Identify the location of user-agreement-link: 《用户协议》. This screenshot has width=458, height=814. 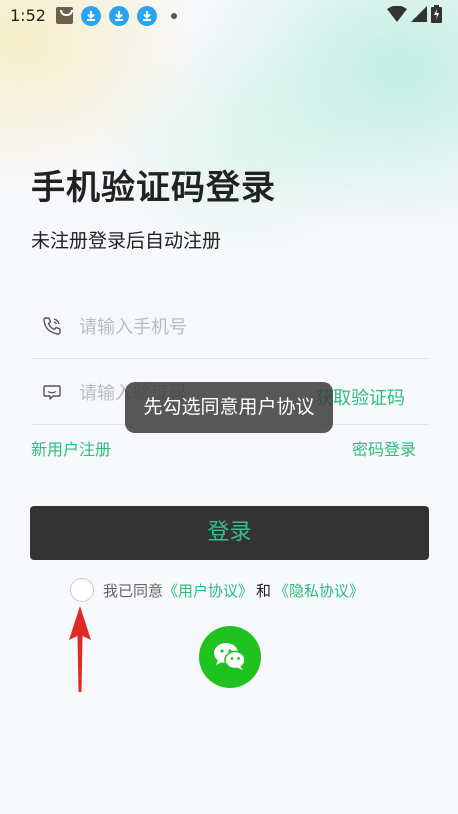
(208, 590).